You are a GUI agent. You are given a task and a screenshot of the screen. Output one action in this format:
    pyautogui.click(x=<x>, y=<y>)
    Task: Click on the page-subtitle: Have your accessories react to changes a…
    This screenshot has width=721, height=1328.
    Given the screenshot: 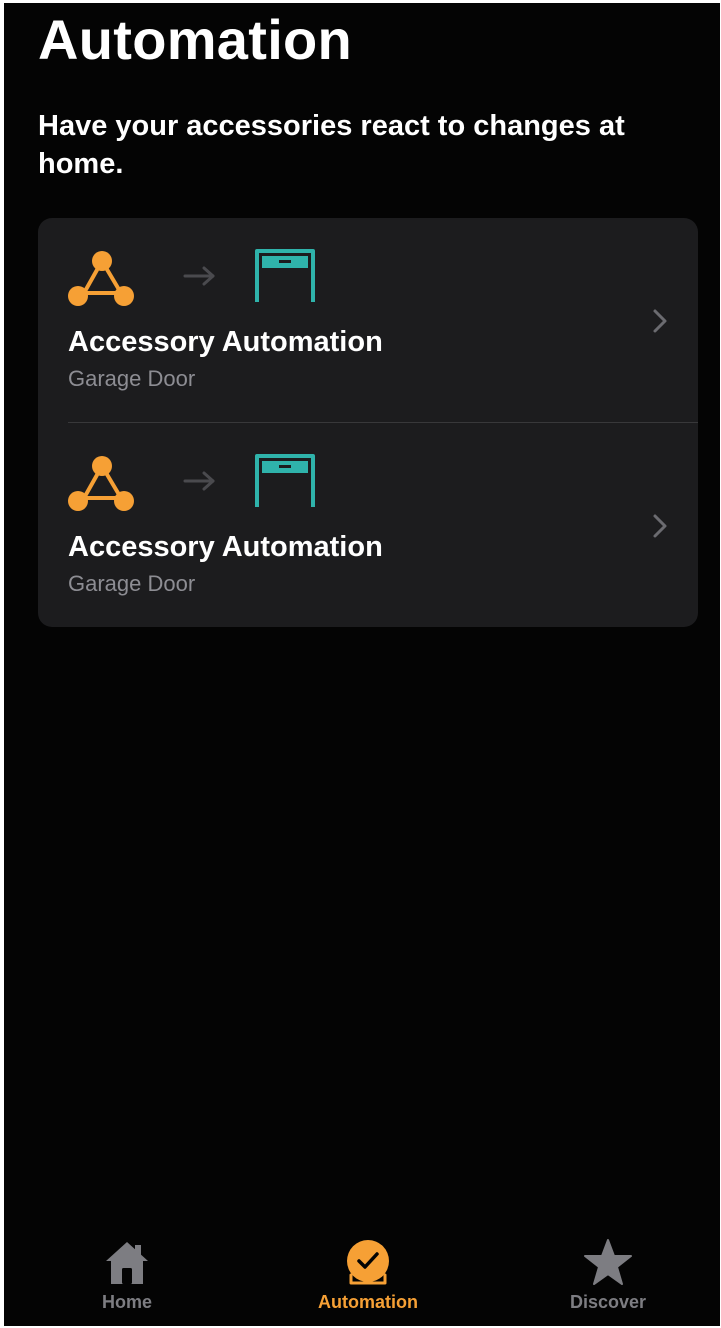 What is the action you would take?
    pyautogui.click(x=331, y=145)
    